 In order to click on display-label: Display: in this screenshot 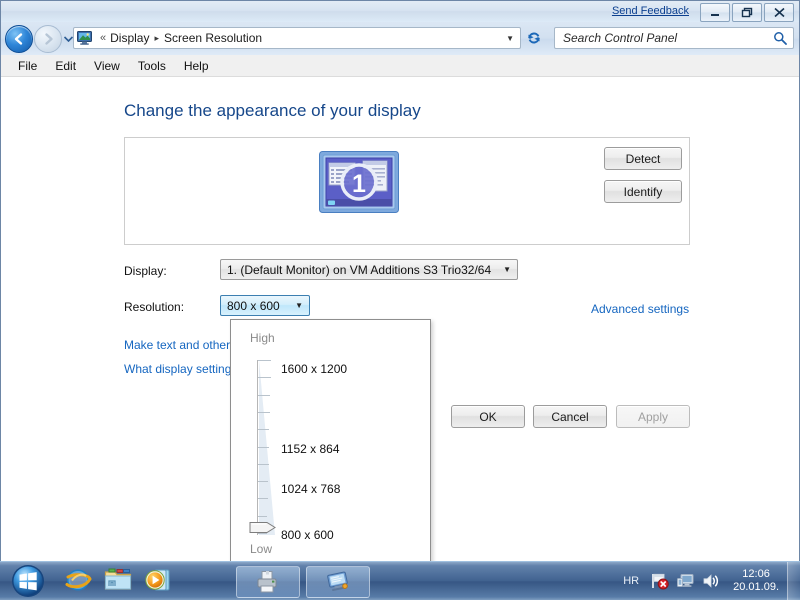, I will do `click(145, 271)`.